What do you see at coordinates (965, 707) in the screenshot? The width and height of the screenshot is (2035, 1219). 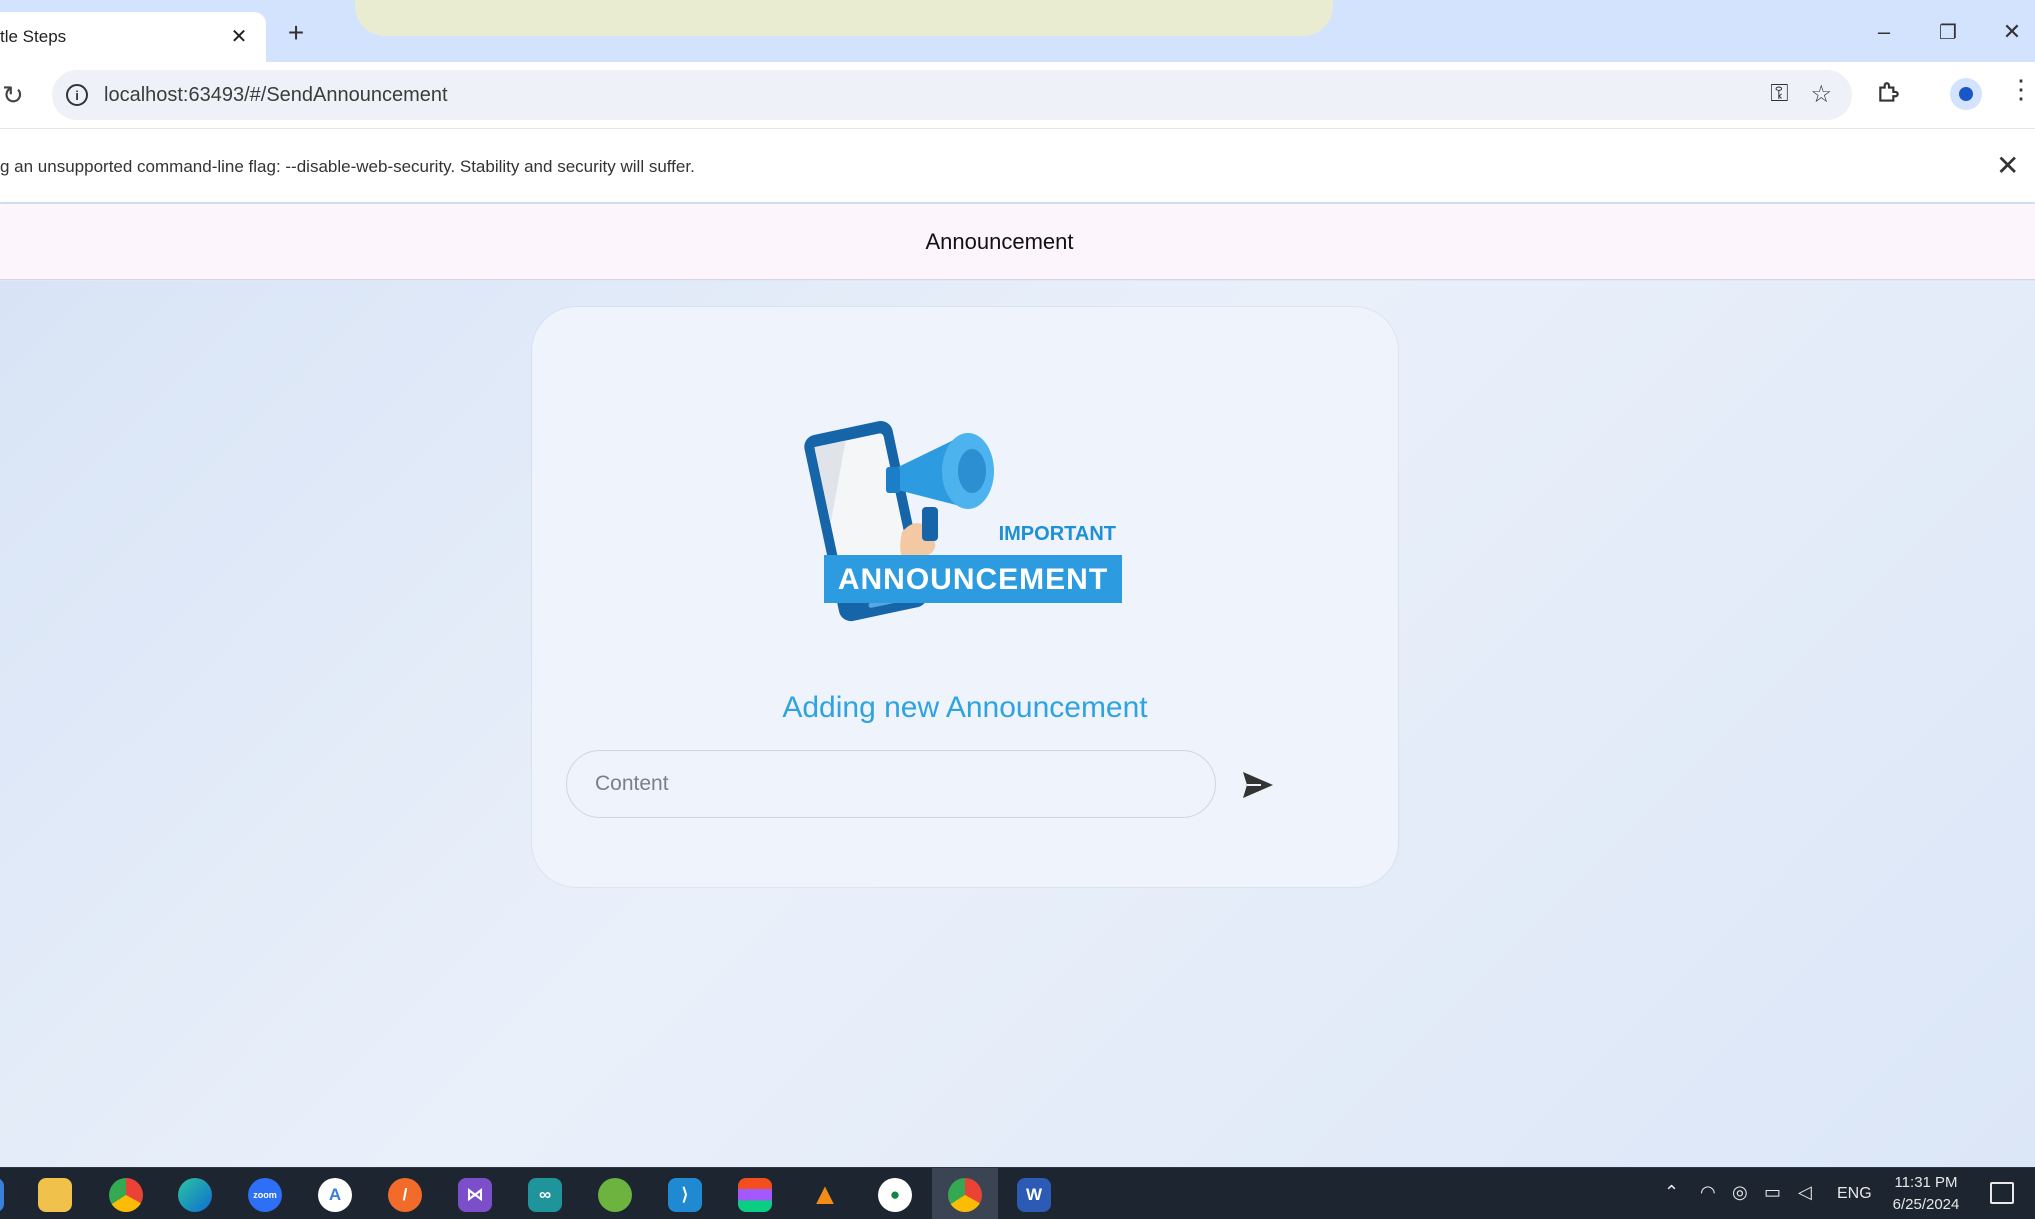 I see `card-title: Adding new Announcement` at bounding box center [965, 707].